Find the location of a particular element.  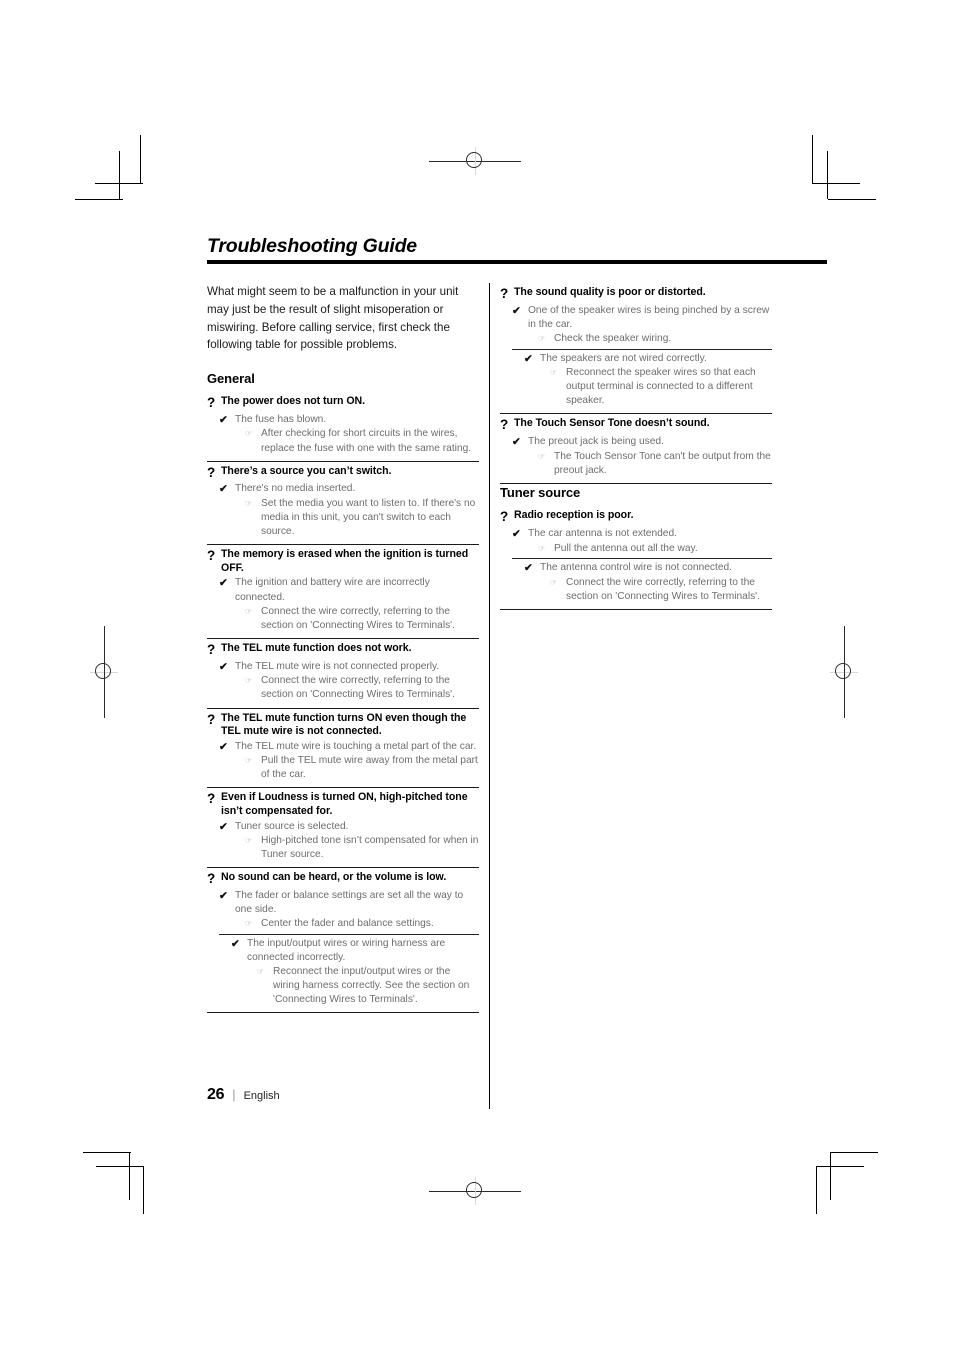

symptom-row: ? The power does not turn ON. is located at coordinates (343, 403).